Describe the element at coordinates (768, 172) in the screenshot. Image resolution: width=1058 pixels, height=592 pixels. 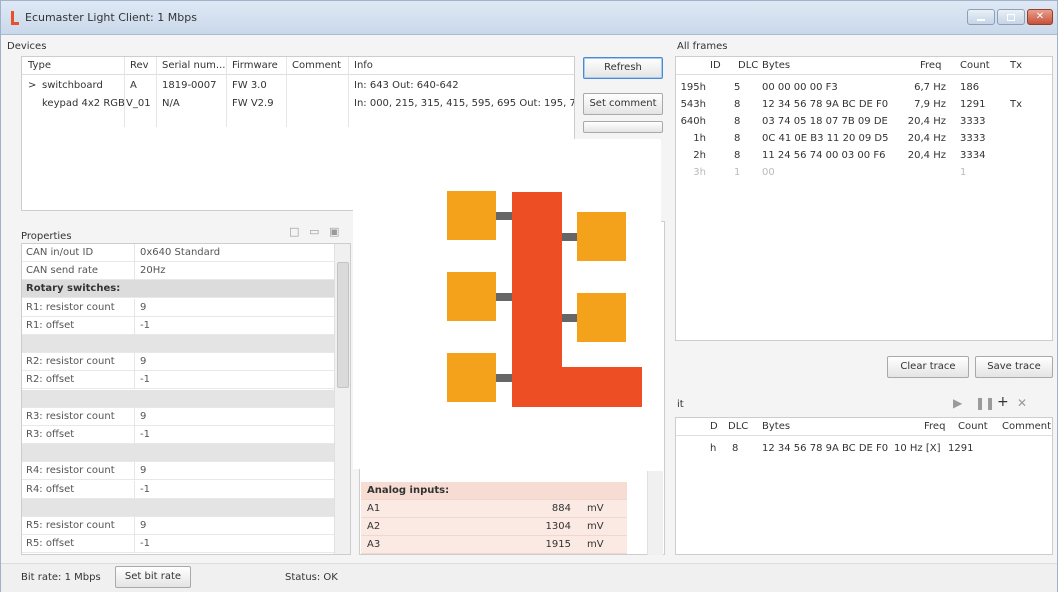
I see `frame-bytes: 00` at that location.